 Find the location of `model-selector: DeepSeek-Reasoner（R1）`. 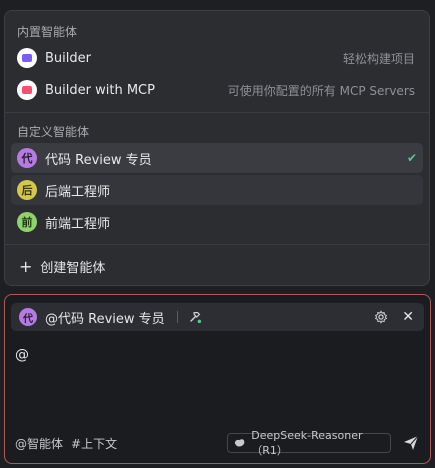

model-selector: DeepSeek-Reasoner（R1） is located at coordinates (309, 443).